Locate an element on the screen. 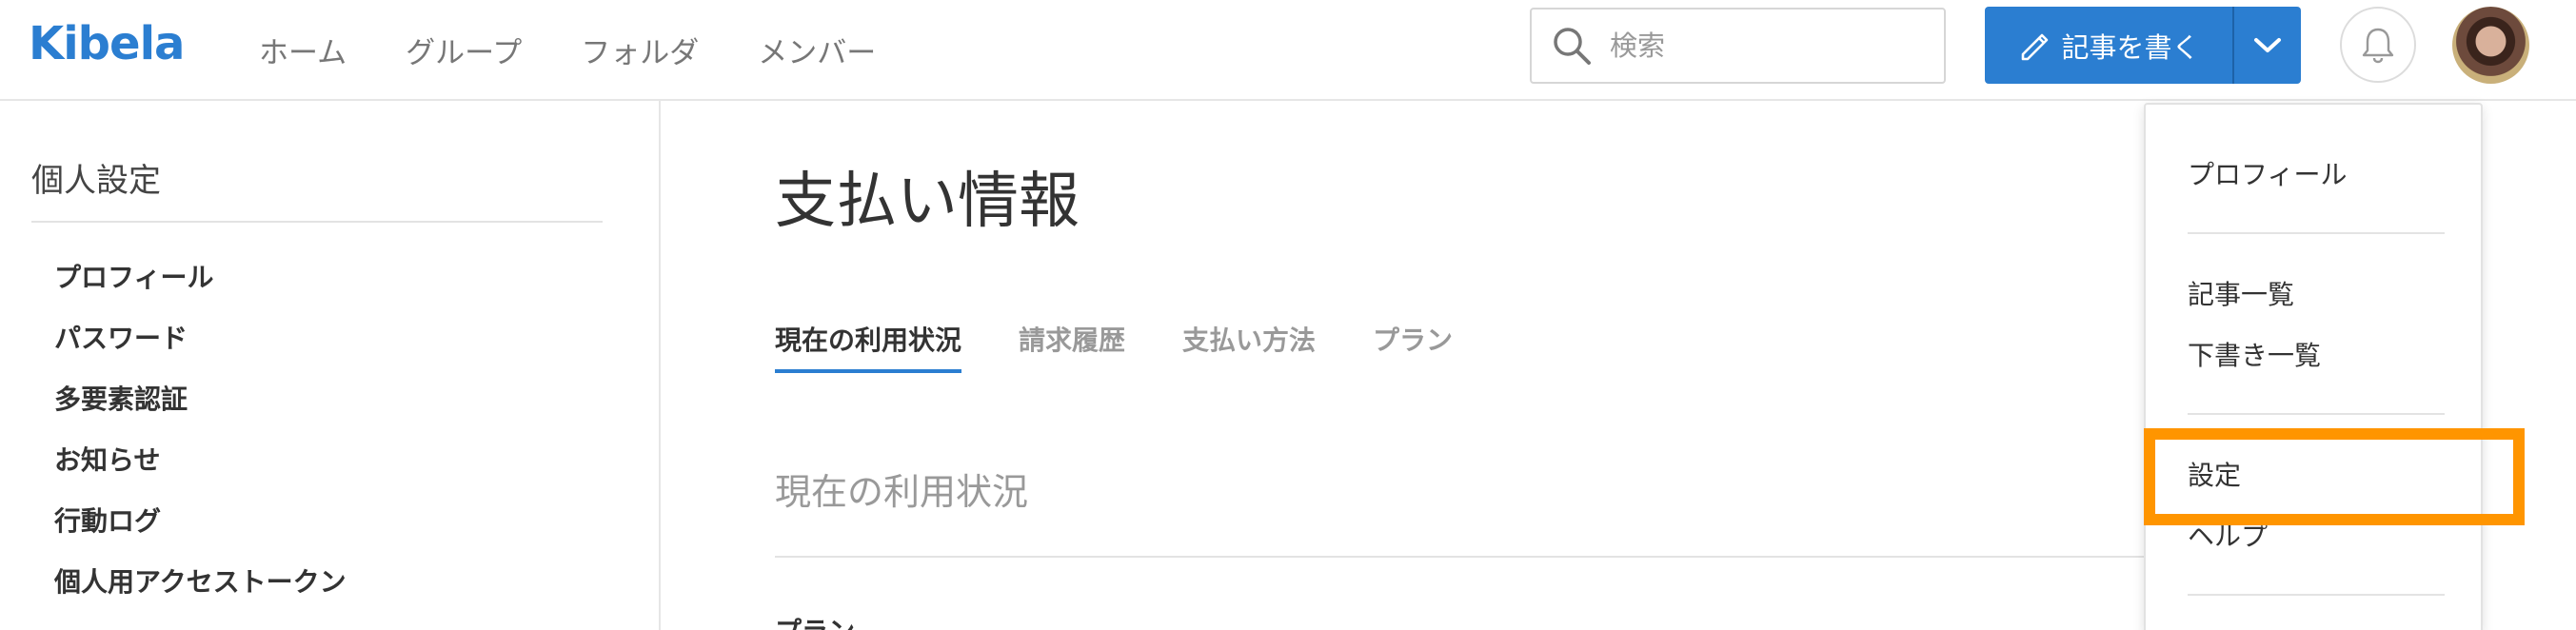  tab-billing-history: 請求履歴 is located at coordinates (1072, 346).